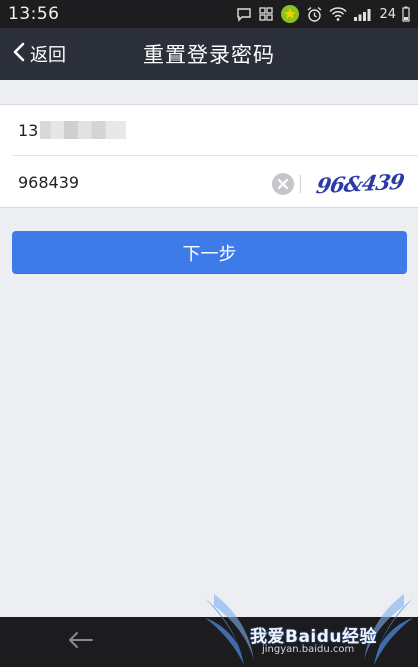  What do you see at coordinates (266, 14) in the screenshot?
I see `app-grid-icon` at bounding box center [266, 14].